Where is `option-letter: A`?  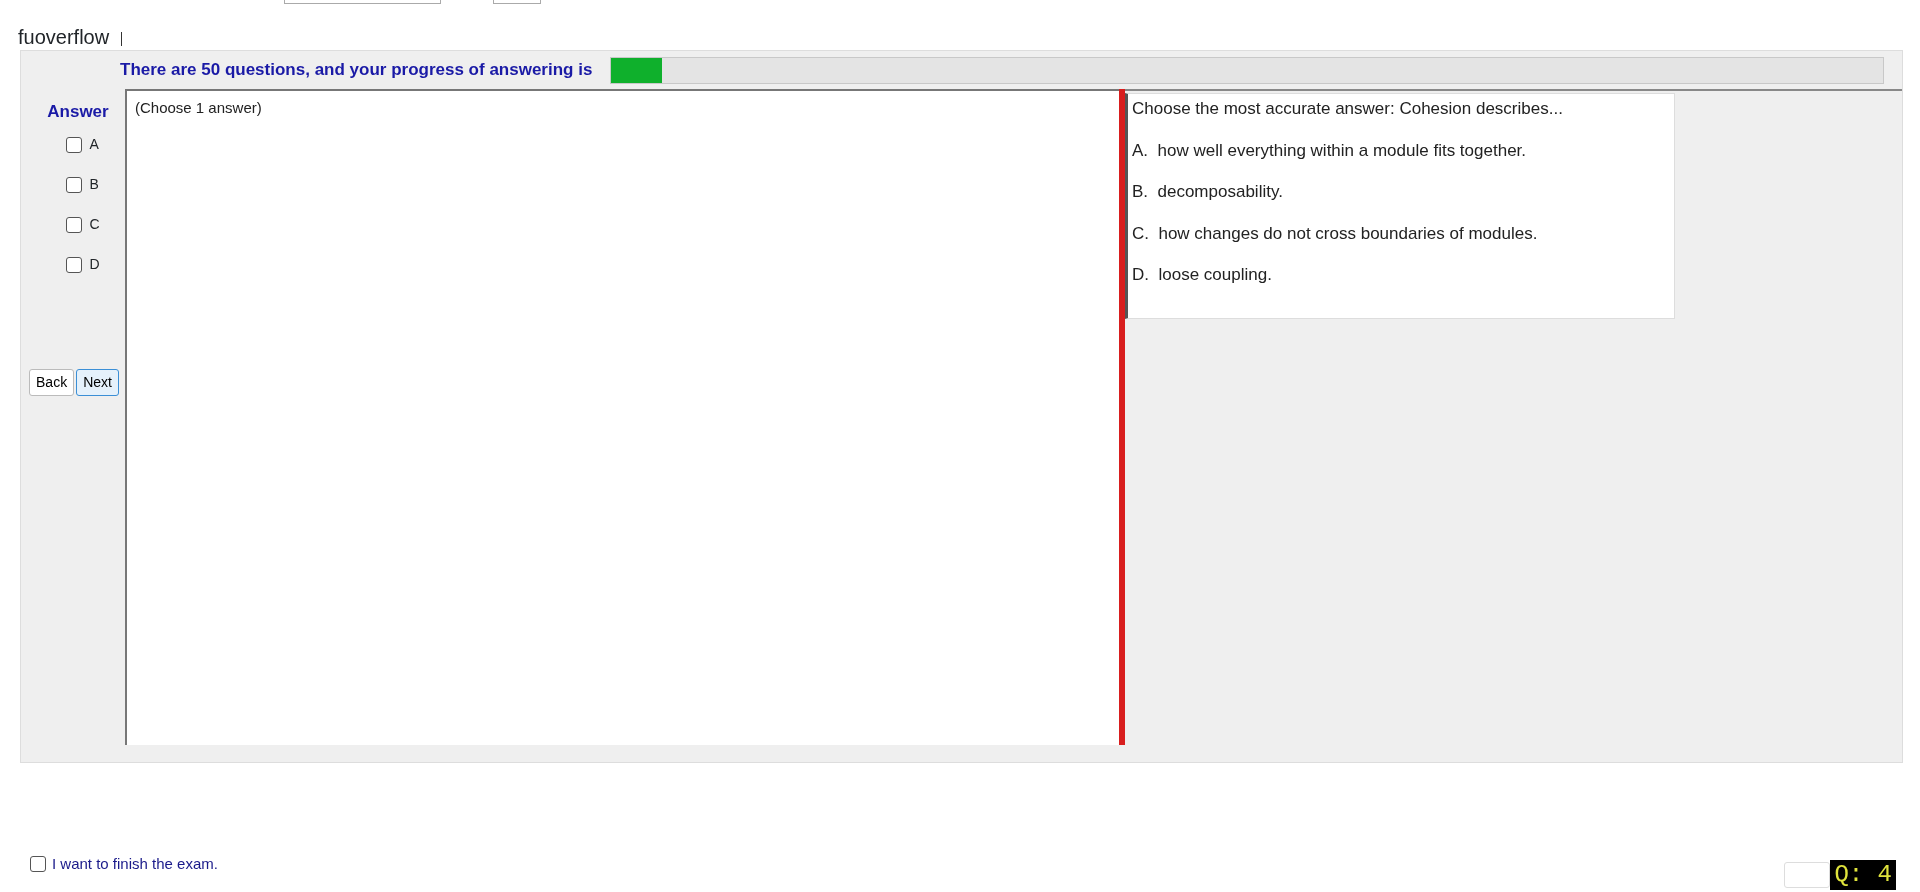 option-letter: A is located at coordinates (94, 144).